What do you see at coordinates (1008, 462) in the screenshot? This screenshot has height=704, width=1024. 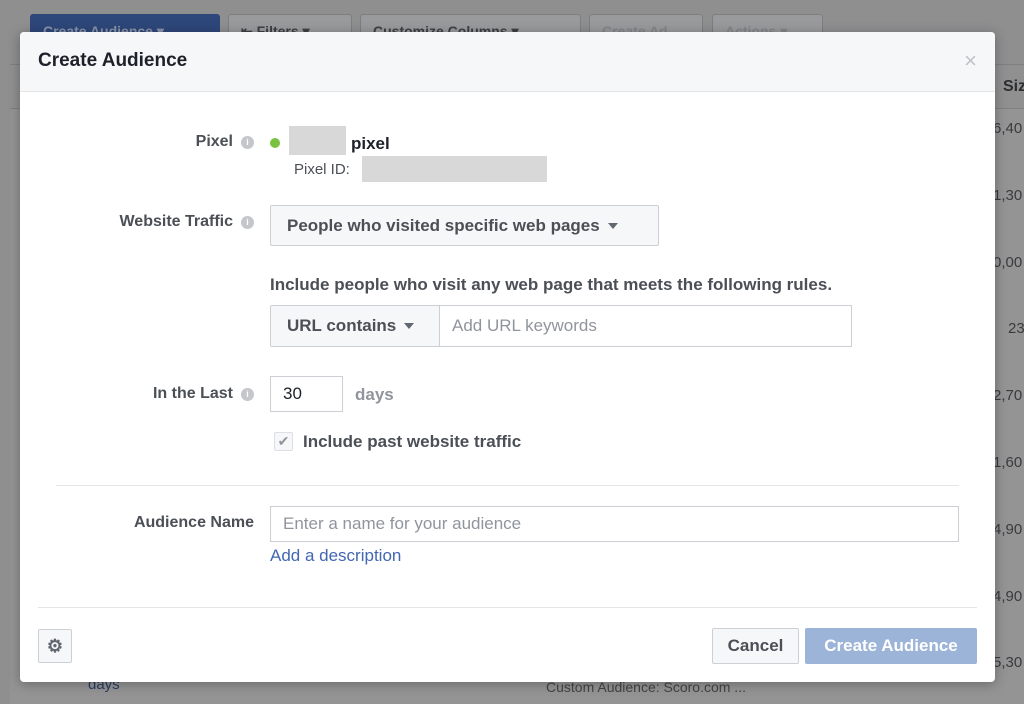 I see `size-value: 1,60` at bounding box center [1008, 462].